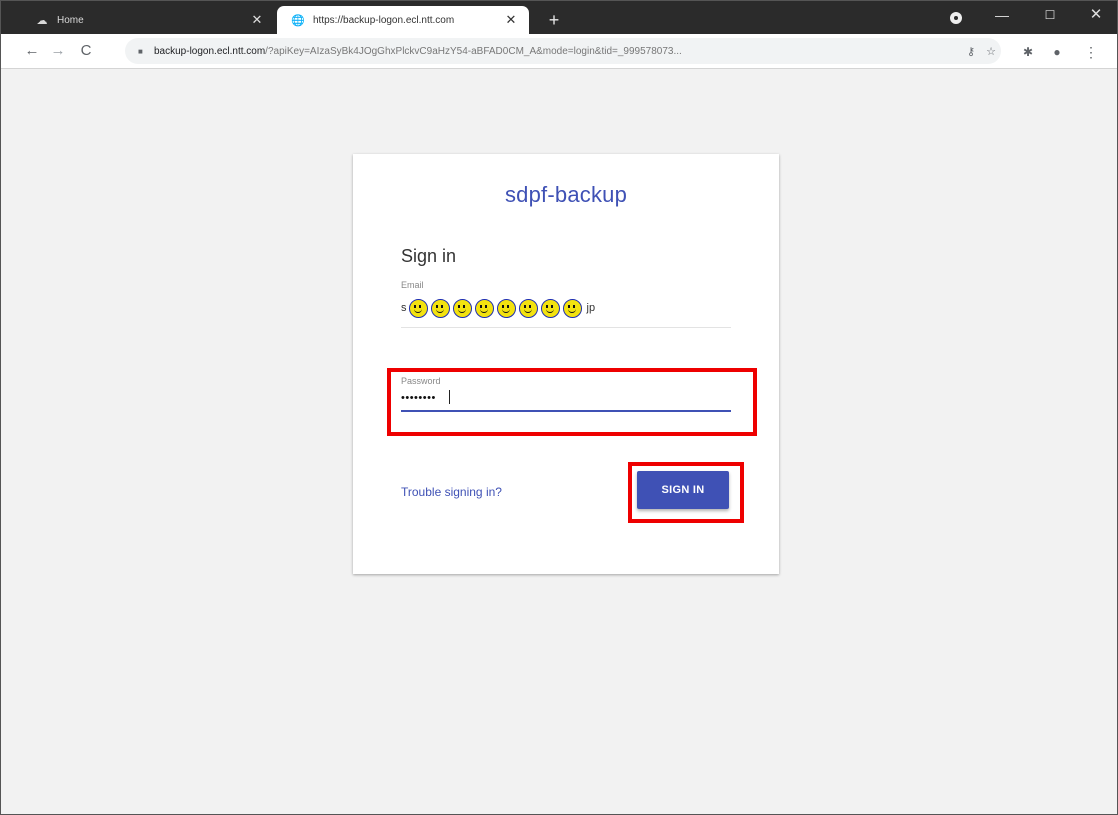 Image resolution: width=1118 pixels, height=815 pixels. Describe the element at coordinates (148, 20) in the screenshot. I see `tab-home: ☁ Home ✕` at that location.